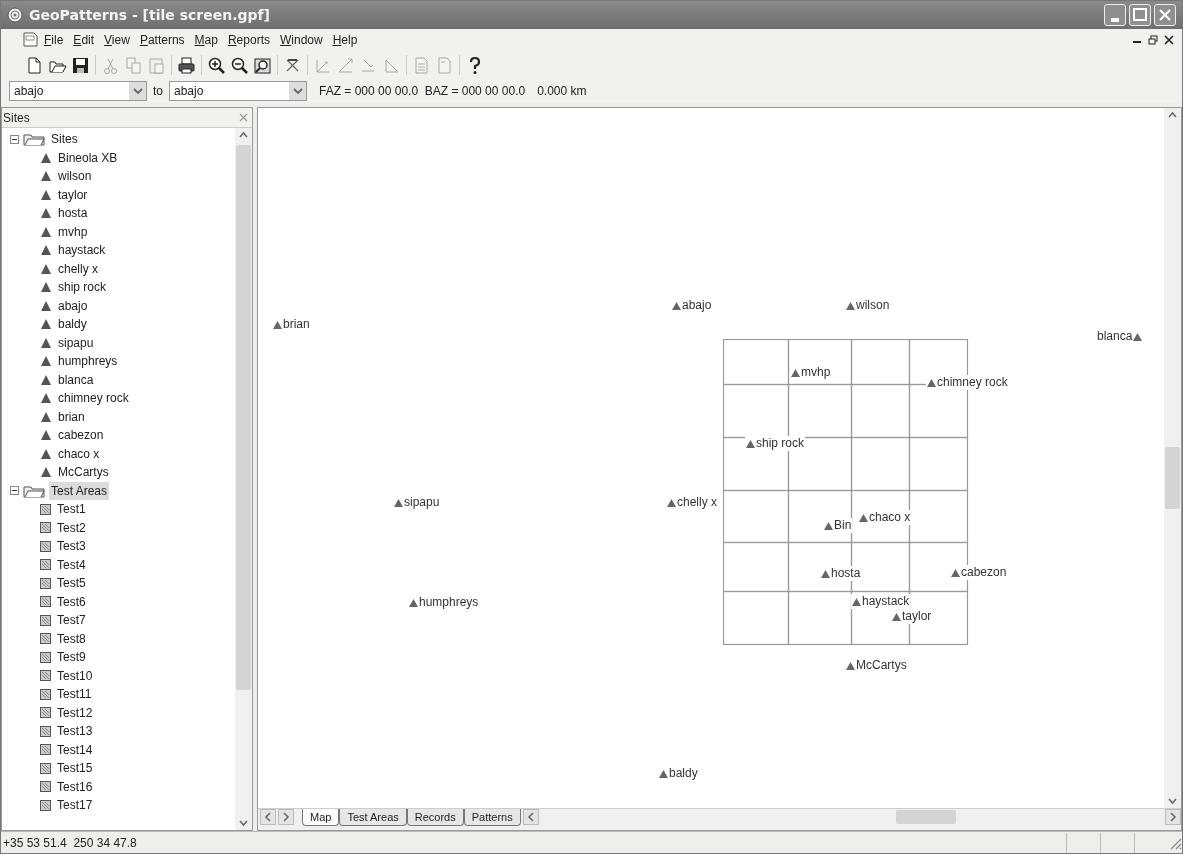  I want to click on tree-item: abajo, so click(73, 305).